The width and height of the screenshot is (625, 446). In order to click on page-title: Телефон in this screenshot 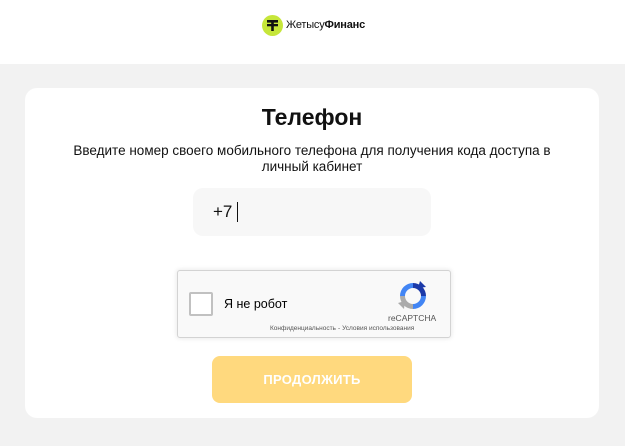, I will do `click(312, 117)`.